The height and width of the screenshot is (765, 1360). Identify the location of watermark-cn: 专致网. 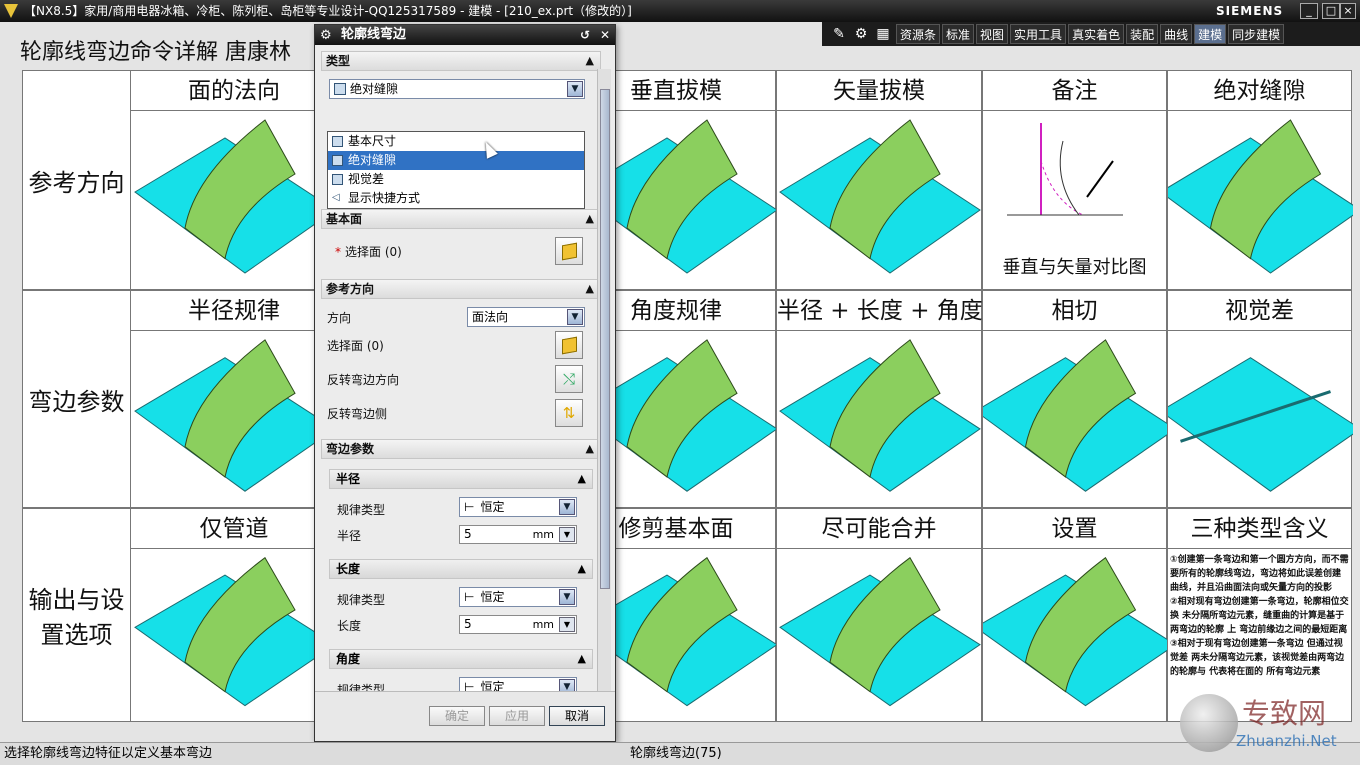
(1284, 713).